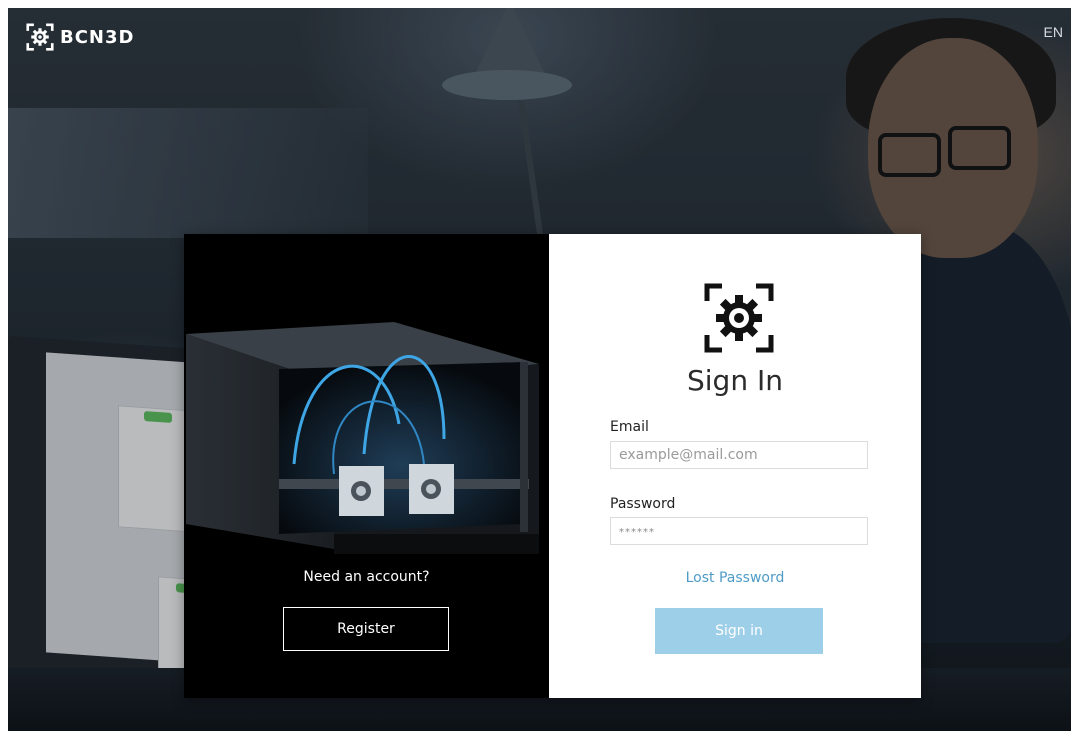 This screenshot has width=1079, height=739. I want to click on top-bar: BCN3D EN, so click(539, 32).